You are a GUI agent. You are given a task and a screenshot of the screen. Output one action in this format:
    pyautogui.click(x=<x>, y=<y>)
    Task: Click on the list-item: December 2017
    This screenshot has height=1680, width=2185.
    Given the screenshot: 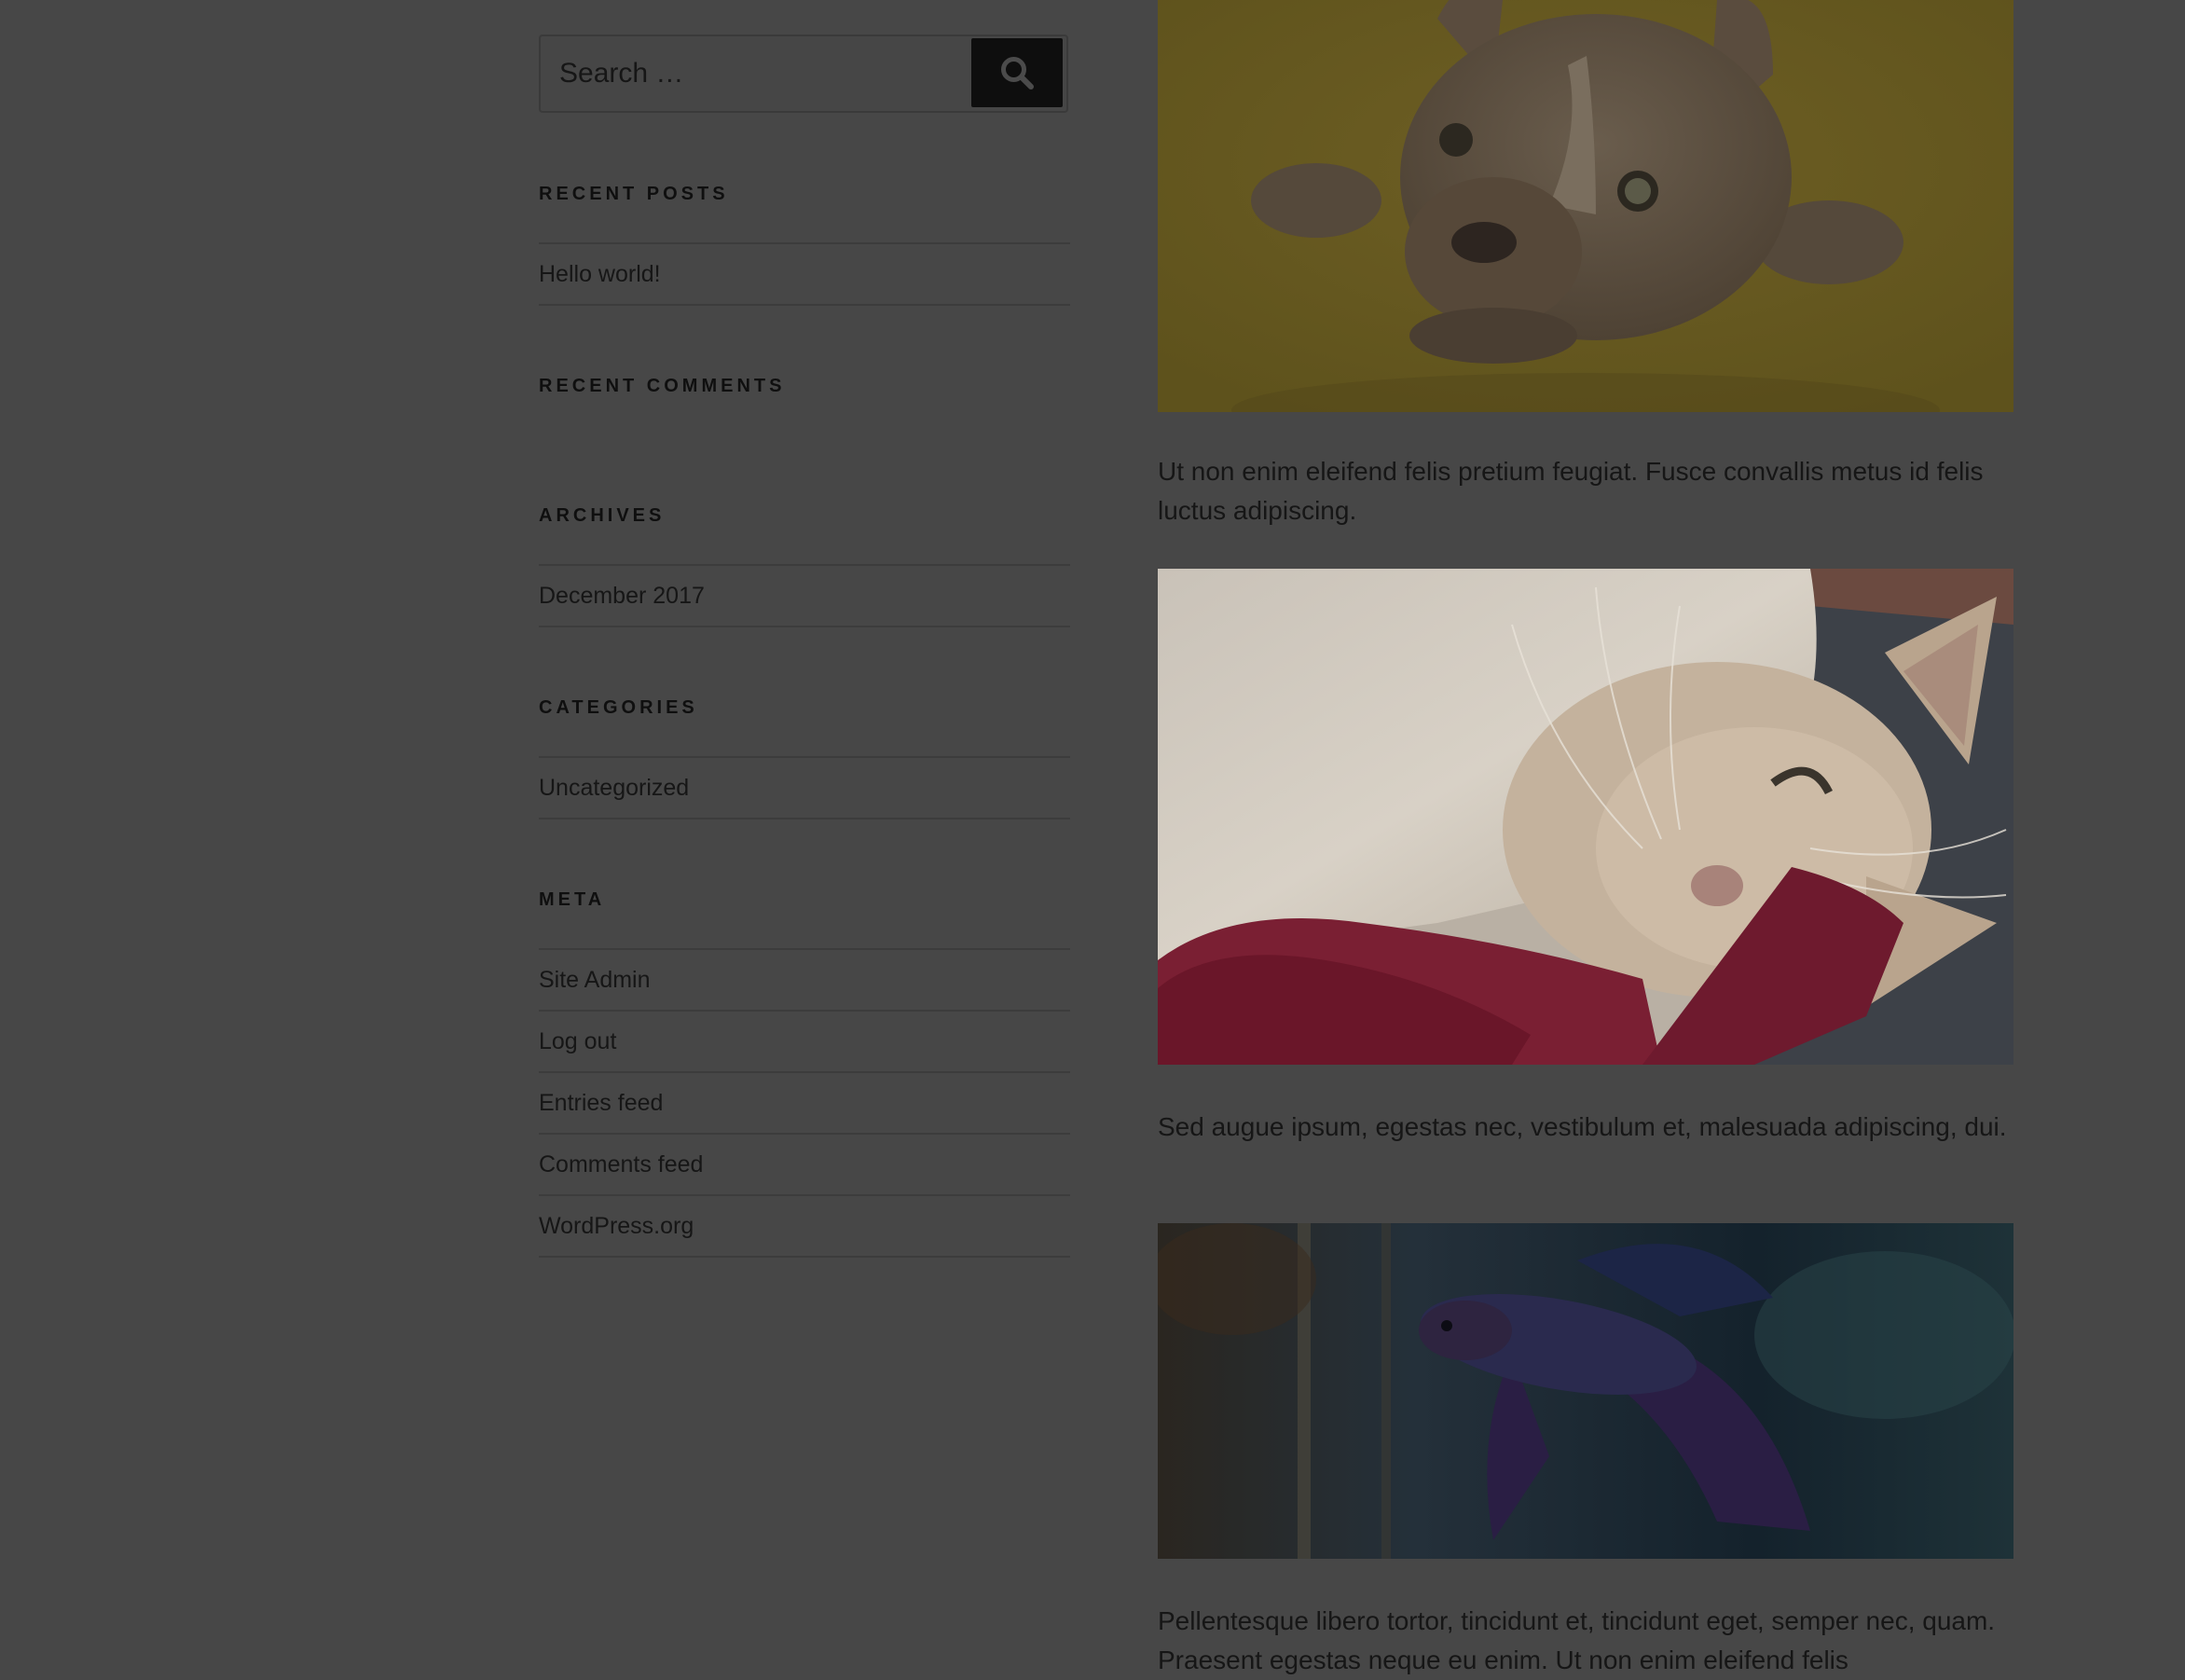 What is the action you would take?
    pyautogui.click(x=804, y=596)
    